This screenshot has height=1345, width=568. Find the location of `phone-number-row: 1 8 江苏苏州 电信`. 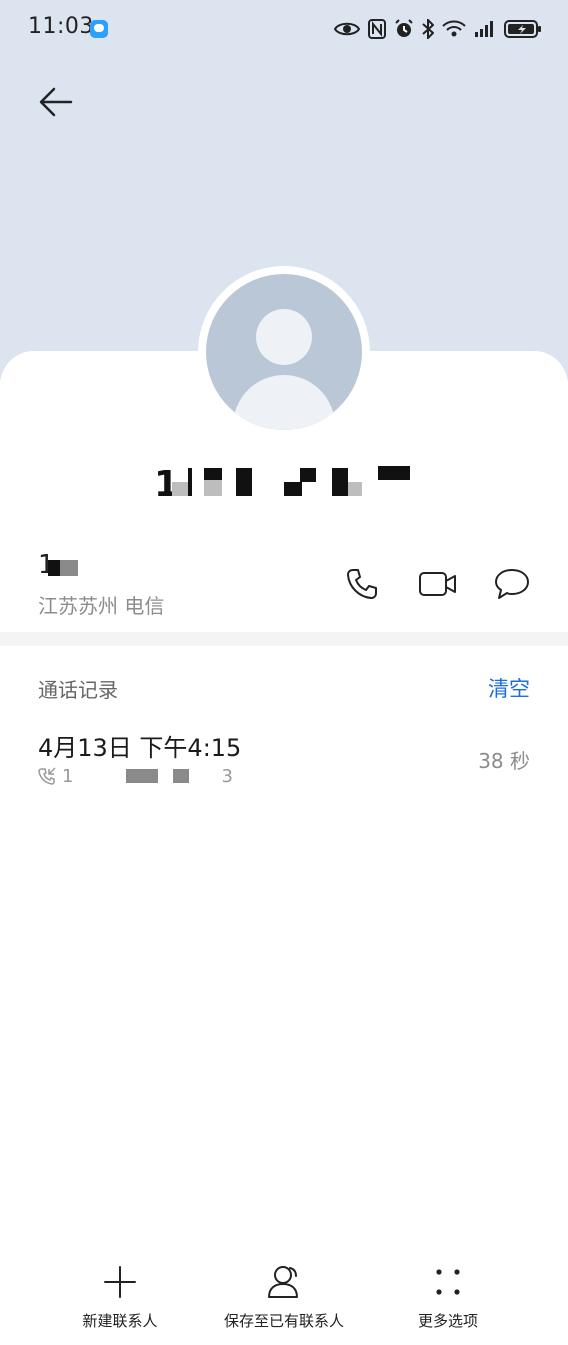

phone-number-row: 1 8 江苏苏州 电信 is located at coordinates (284, 586).